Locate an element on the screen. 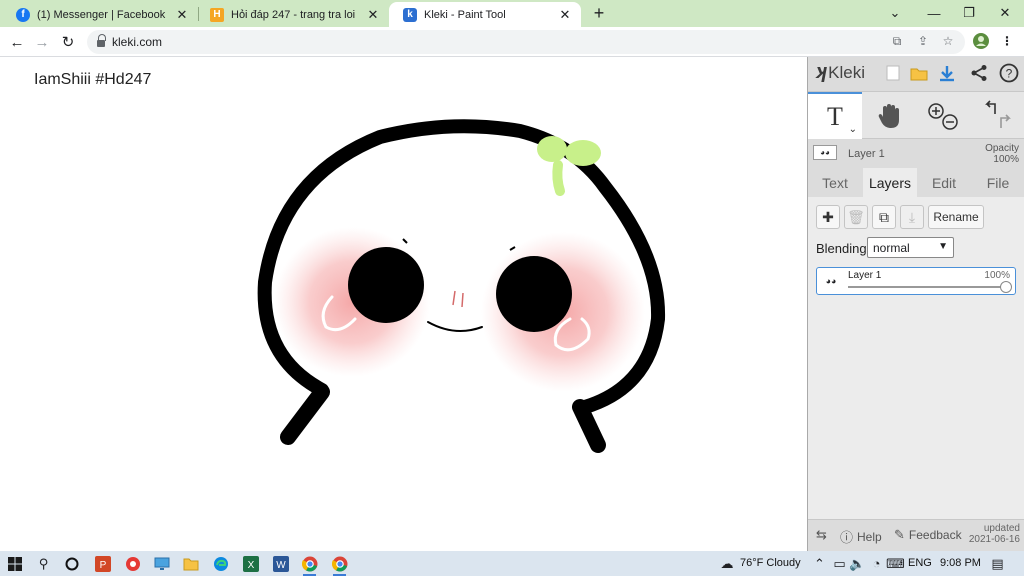 The width and height of the screenshot is (1024, 576). reload-icon: ↻ is located at coordinates (68, 42).